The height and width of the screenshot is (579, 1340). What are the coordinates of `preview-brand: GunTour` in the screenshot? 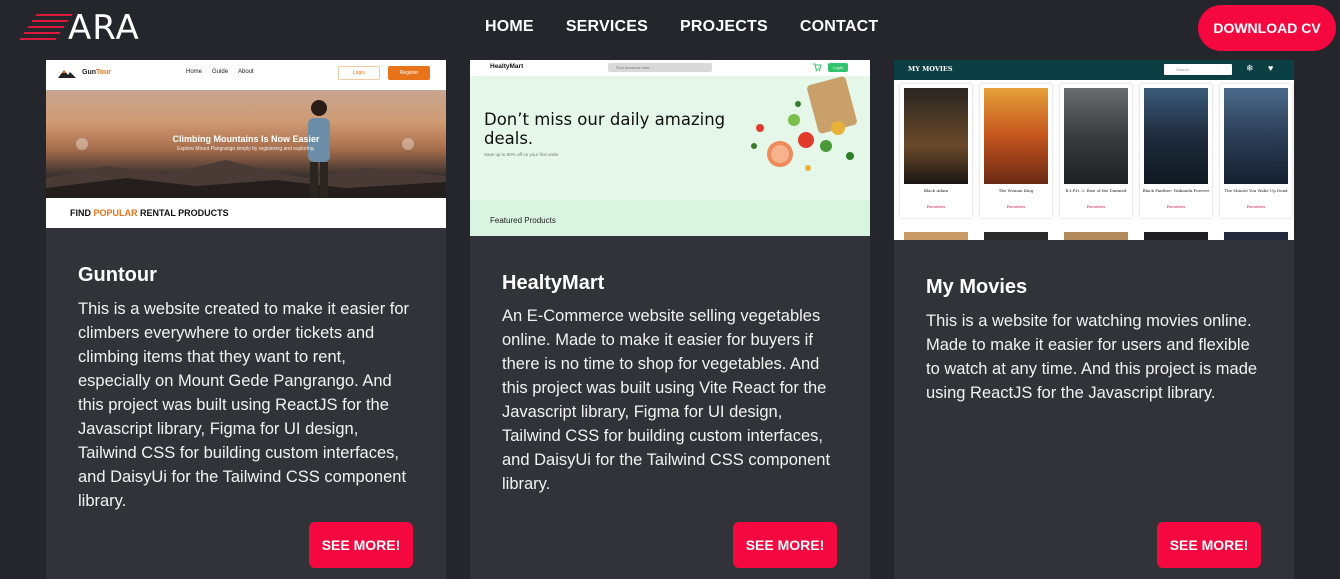 It's located at (97, 72).